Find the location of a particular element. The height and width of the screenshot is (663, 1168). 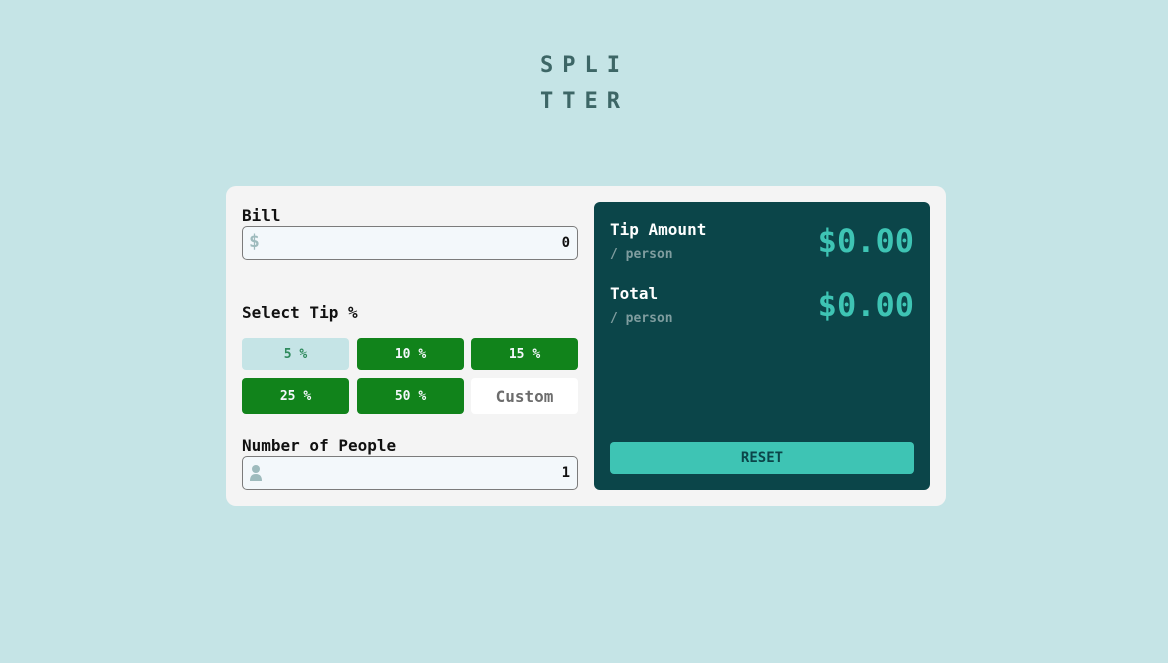

logo-line-1: SPLI is located at coordinates (584, 65).